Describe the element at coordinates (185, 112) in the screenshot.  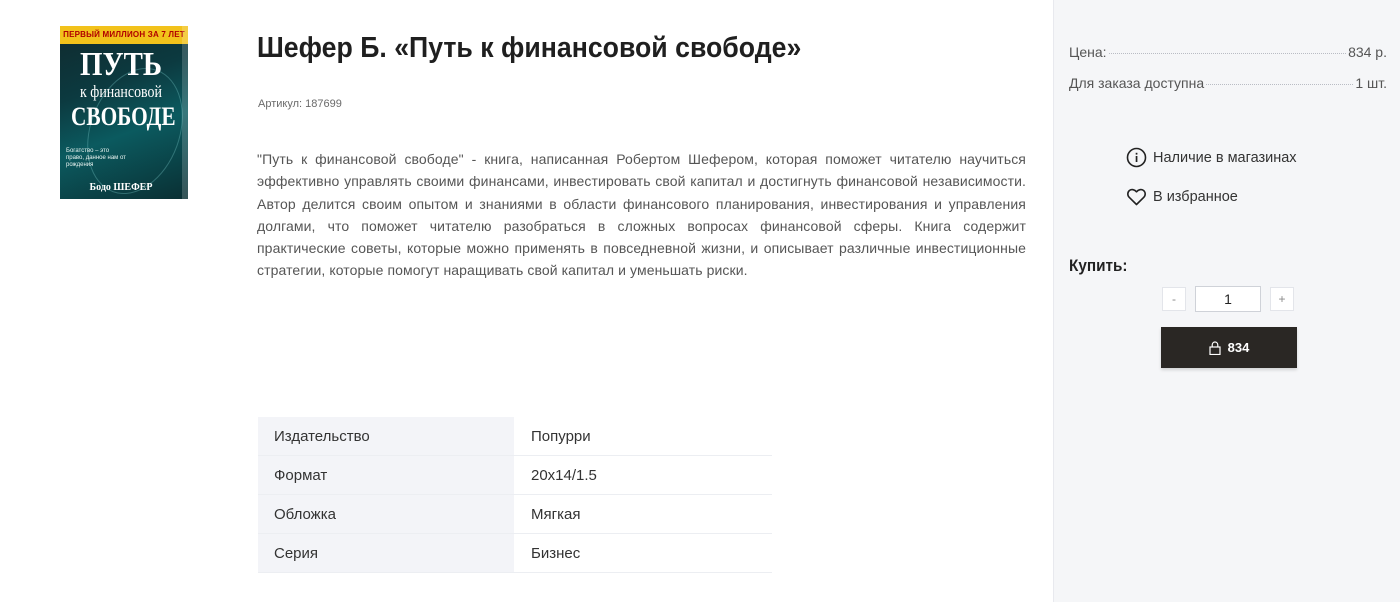
I see `cover-spine` at that location.